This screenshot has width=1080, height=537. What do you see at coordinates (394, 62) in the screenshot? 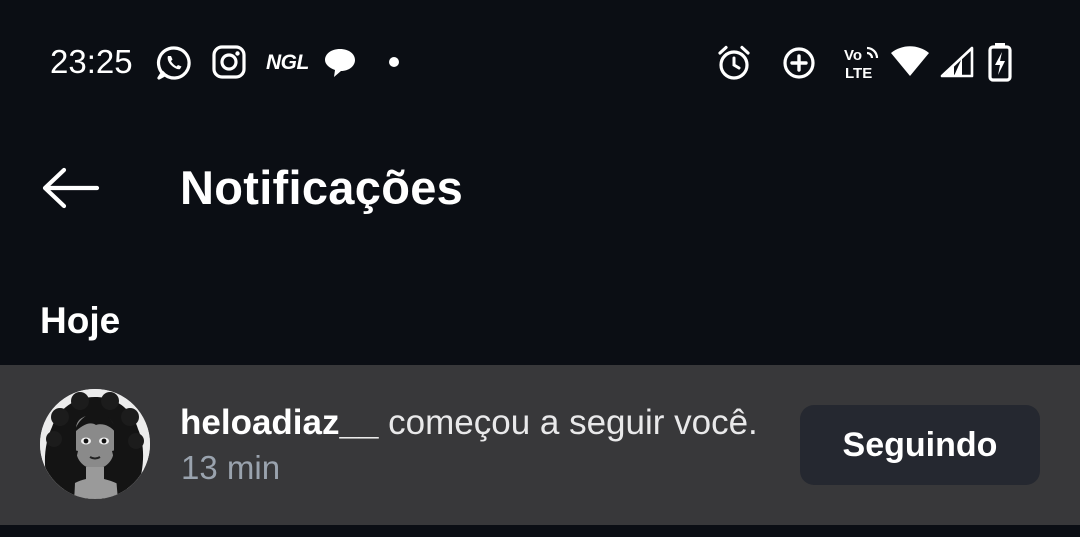
I see `dot-icon` at bounding box center [394, 62].